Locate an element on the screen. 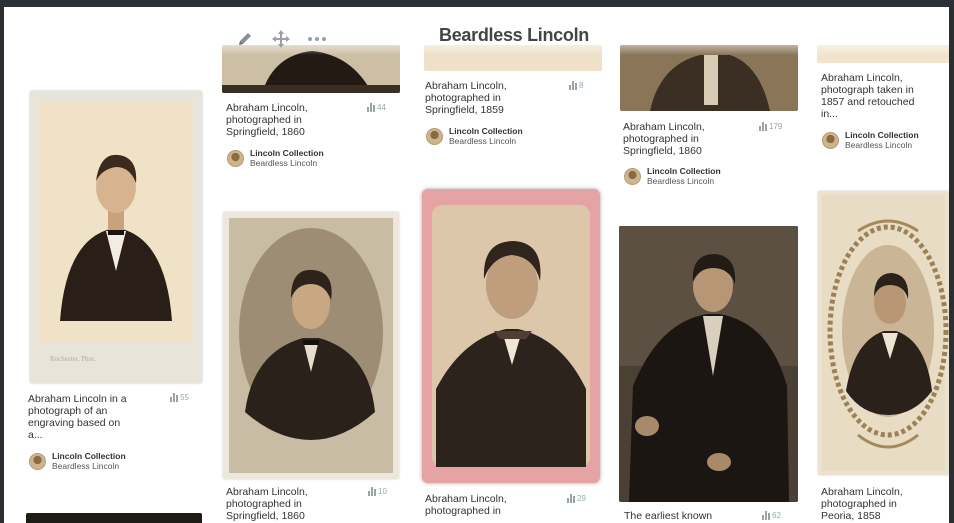 This screenshot has height=523, width=954. move-button is located at coordinates (281, 39).